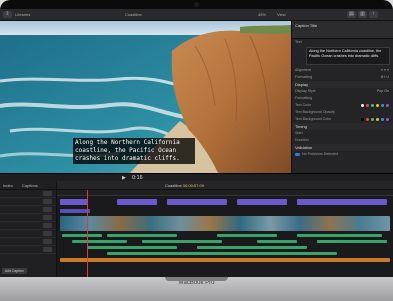 This screenshot has width=393, height=301. I want to click on alignment-buttons: ≡ ≡ ≡, so click(385, 70).